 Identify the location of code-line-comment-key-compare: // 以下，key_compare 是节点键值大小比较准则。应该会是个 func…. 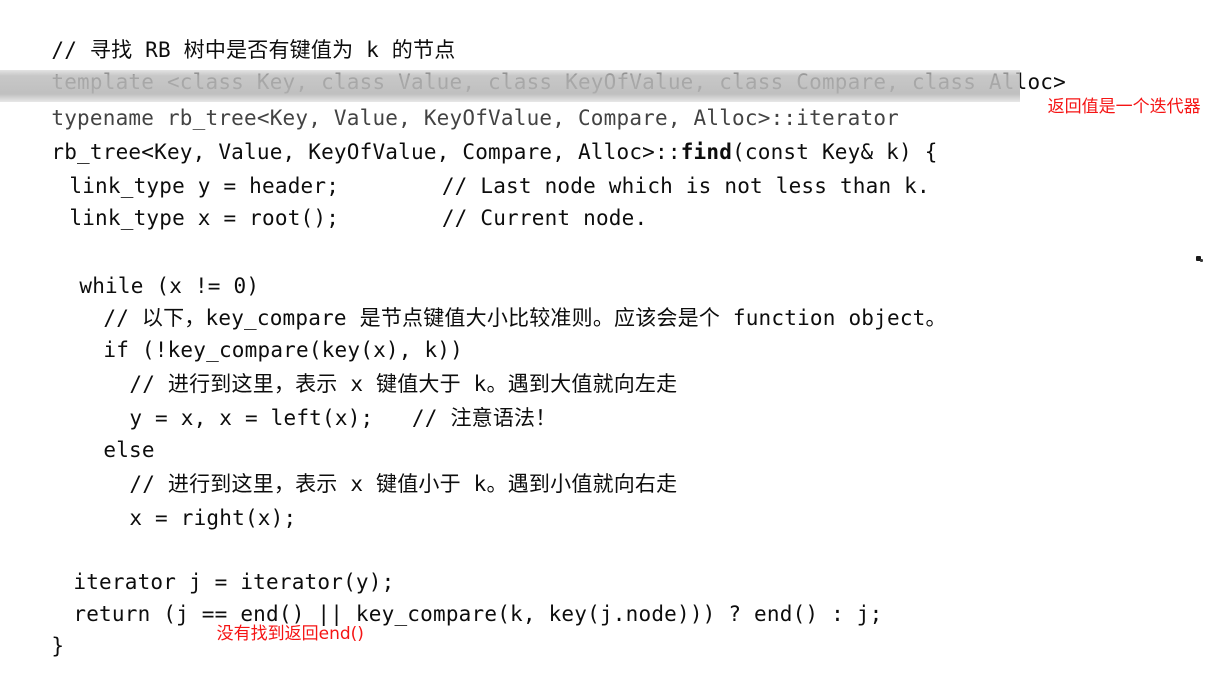
(609, 300).